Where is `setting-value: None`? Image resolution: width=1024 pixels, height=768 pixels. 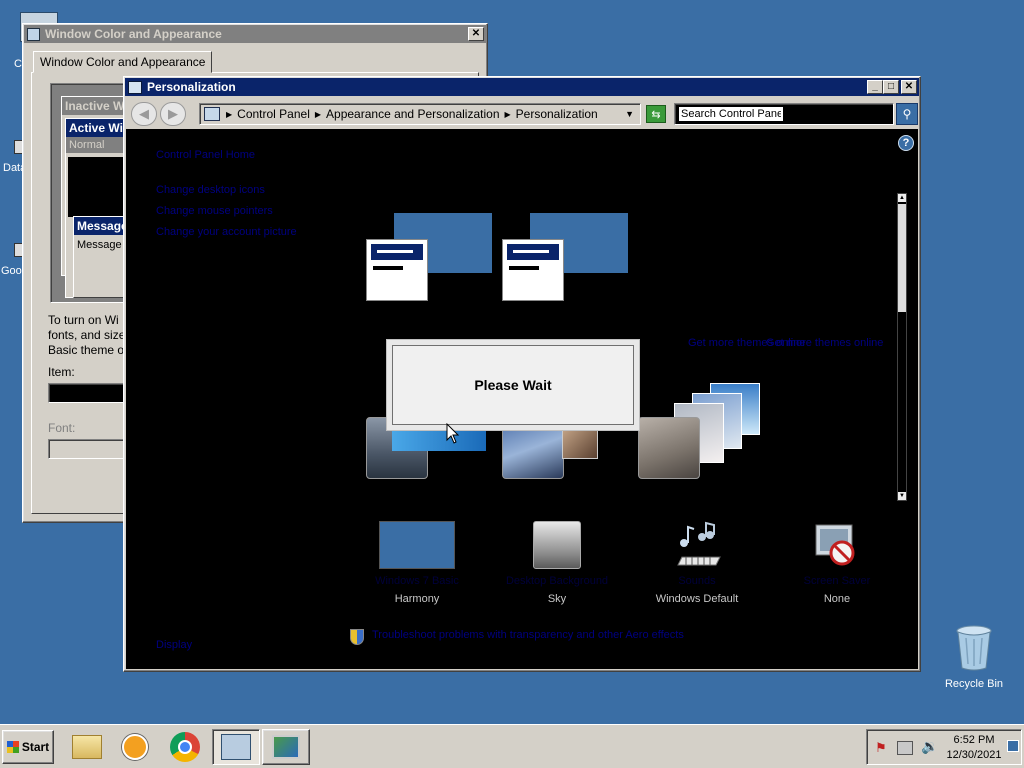
setting-value: None is located at coordinates (837, 599).